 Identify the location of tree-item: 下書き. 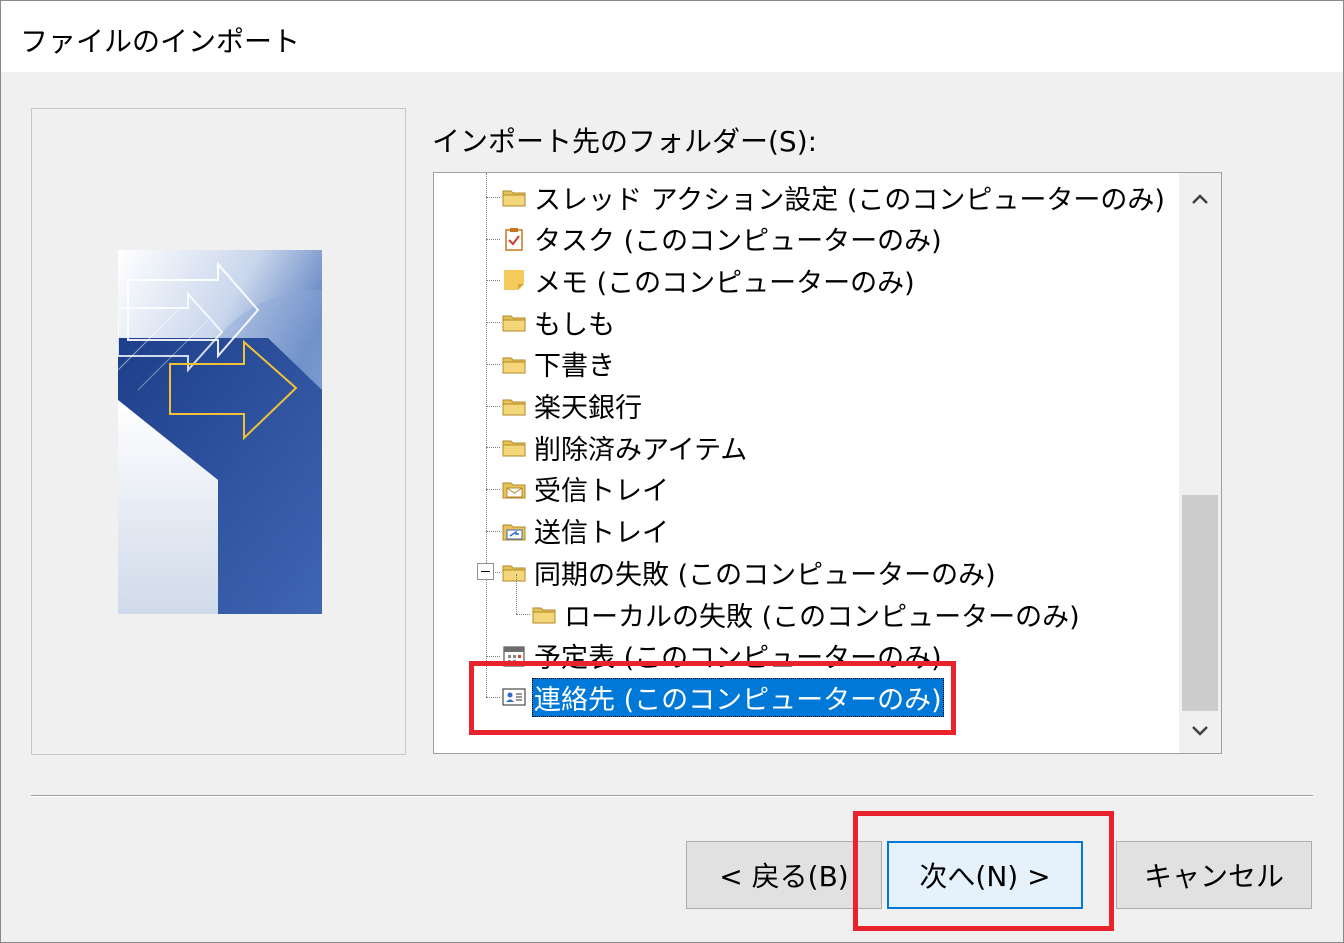
(559, 364).